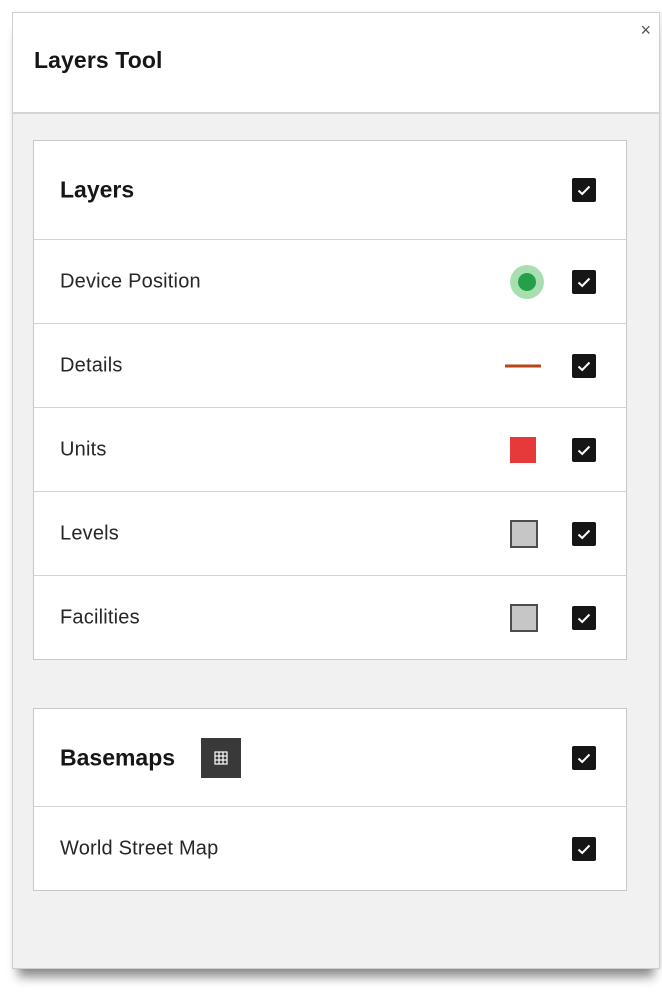  I want to click on layer-label: Units, so click(83, 449).